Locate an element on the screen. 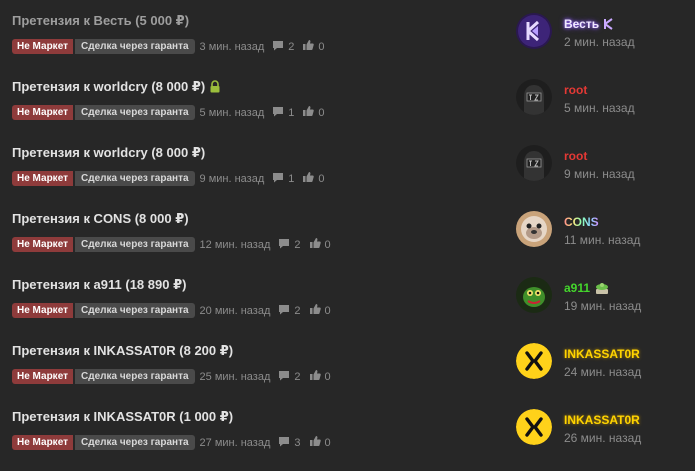  thread-time: 3 мин. назад is located at coordinates (232, 46).